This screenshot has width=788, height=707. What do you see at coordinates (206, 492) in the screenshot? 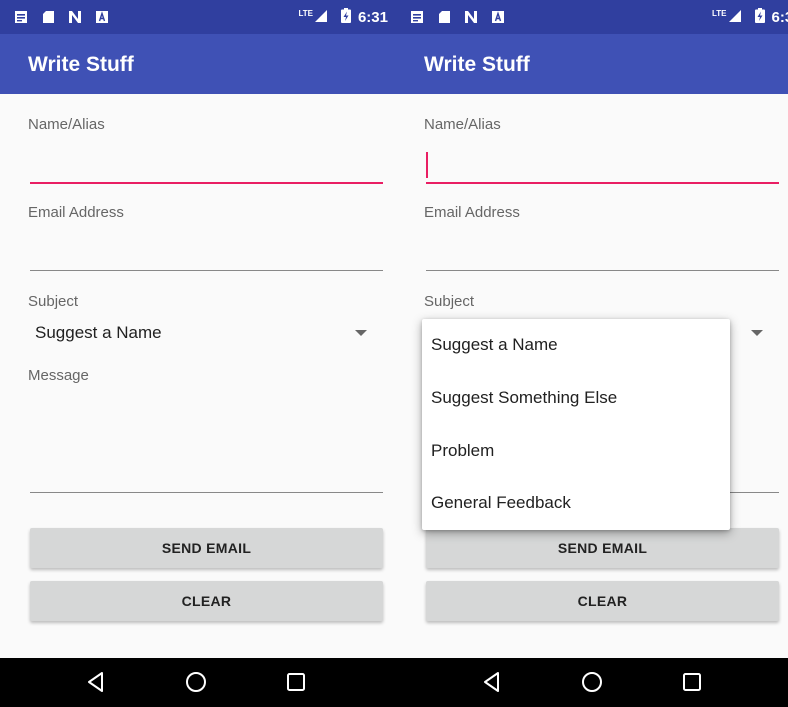
I see `message-input-underline` at bounding box center [206, 492].